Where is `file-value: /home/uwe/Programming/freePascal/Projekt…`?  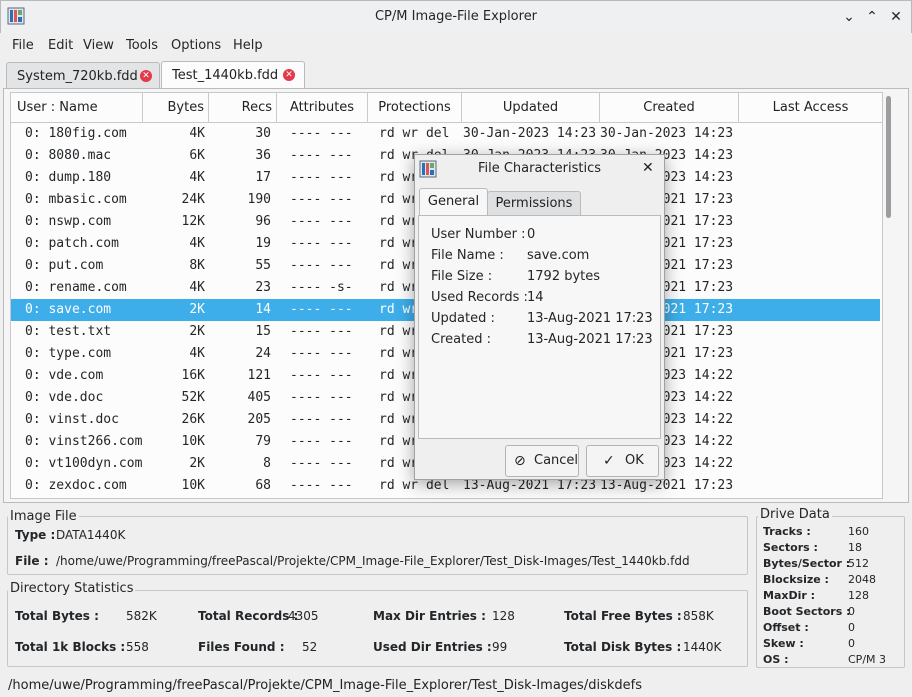 file-value: /home/uwe/Programming/freePascal/Projekt… is located at coordinates (373, 561).